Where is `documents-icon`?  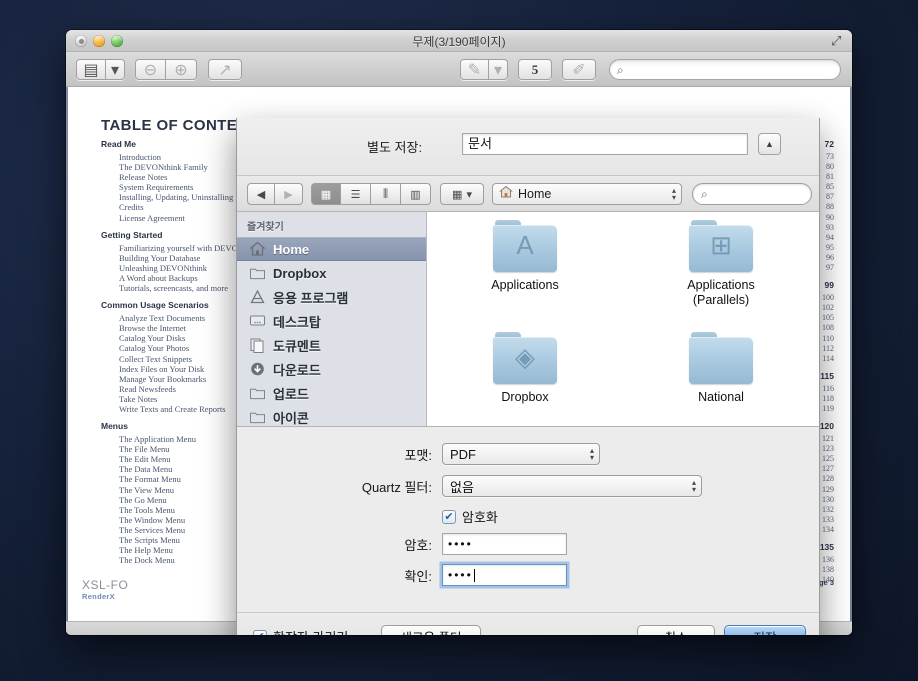
documents-icon is located at coordinates (257, 345).